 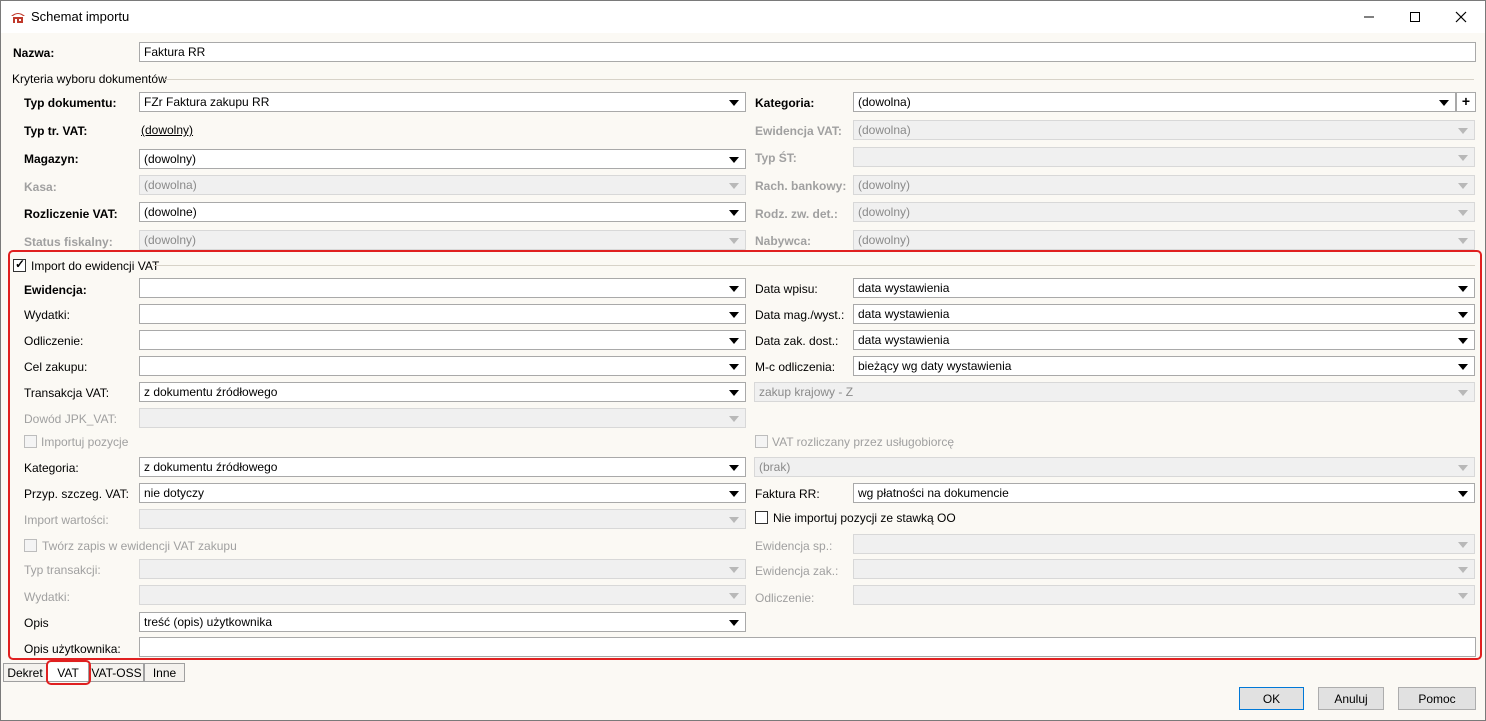 What do you see at coordinates (19, 264) in the screenshot?
I see `import-vat-checkbox: ✓` at bounding box center [19, 264].